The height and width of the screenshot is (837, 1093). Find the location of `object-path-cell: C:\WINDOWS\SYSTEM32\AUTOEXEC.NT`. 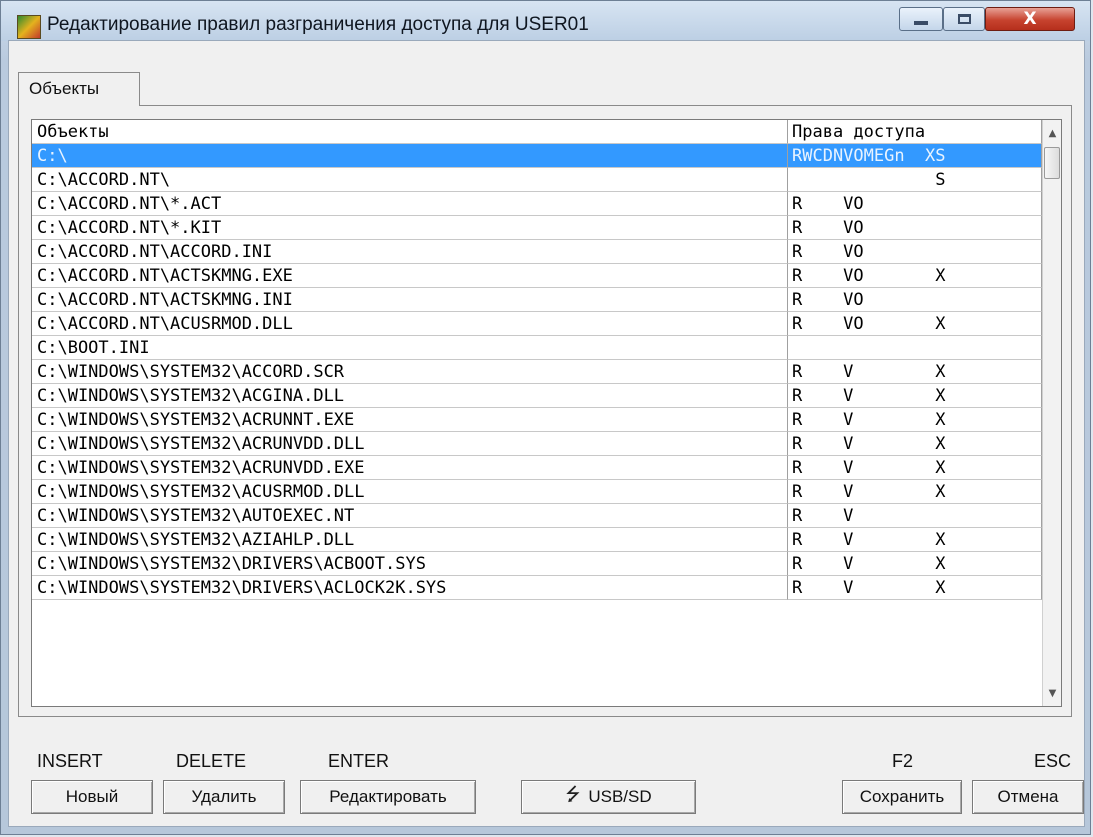

object-path-cell: C:\WINDOWS\SYSTEM32\AUTOEXEC.NT is located at coordinates (410, 516).